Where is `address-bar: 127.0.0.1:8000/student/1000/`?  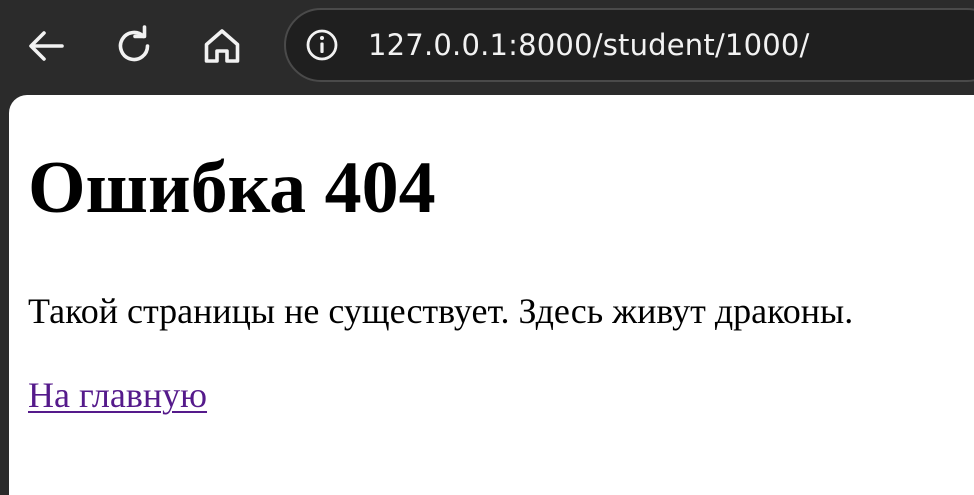
address-bar: 127.0.0.1:8000/student/1000/ is located at coordinates (629, 45).